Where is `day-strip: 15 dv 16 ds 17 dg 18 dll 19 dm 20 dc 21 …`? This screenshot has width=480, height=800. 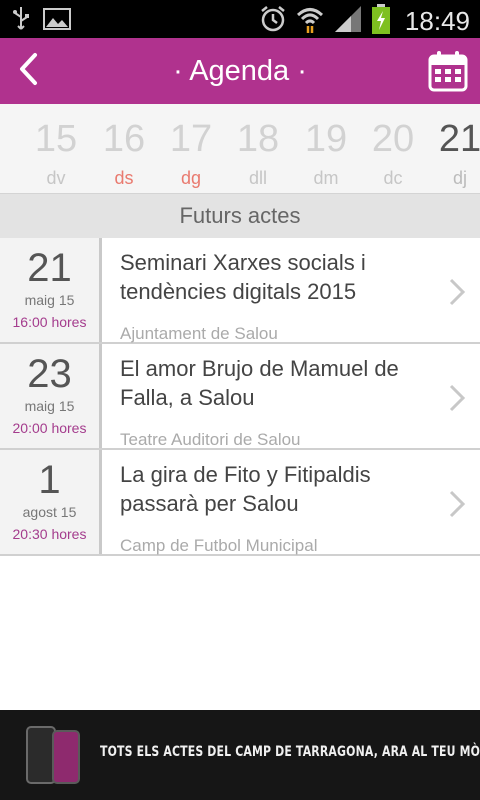 day-strip: 15 dv 16 ds 17 dg 18 dll 19 dm 20 dc 21 … is located at coordinates (240, 149).